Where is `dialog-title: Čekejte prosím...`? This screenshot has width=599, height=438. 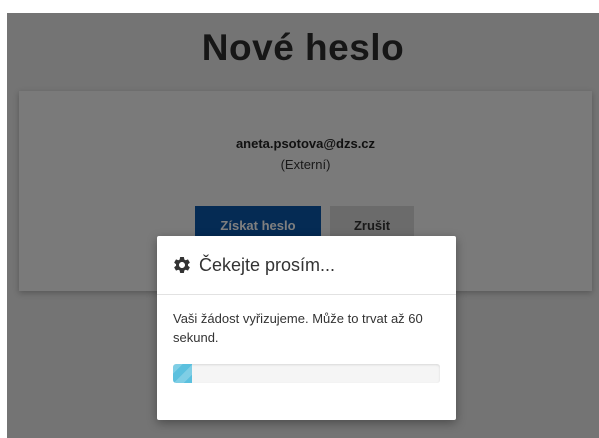
dialog-title: Čekejte prosím... is located at coordinates (267, 265).